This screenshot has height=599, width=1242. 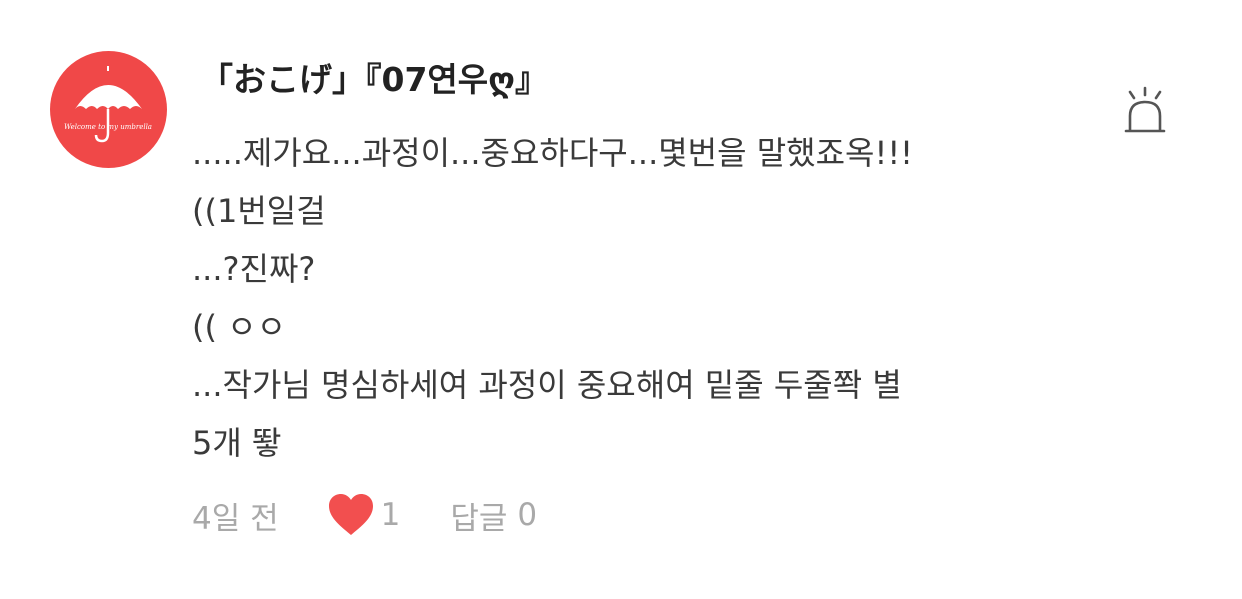 I want to click on like-button: 1, so click(x=364, y=515).